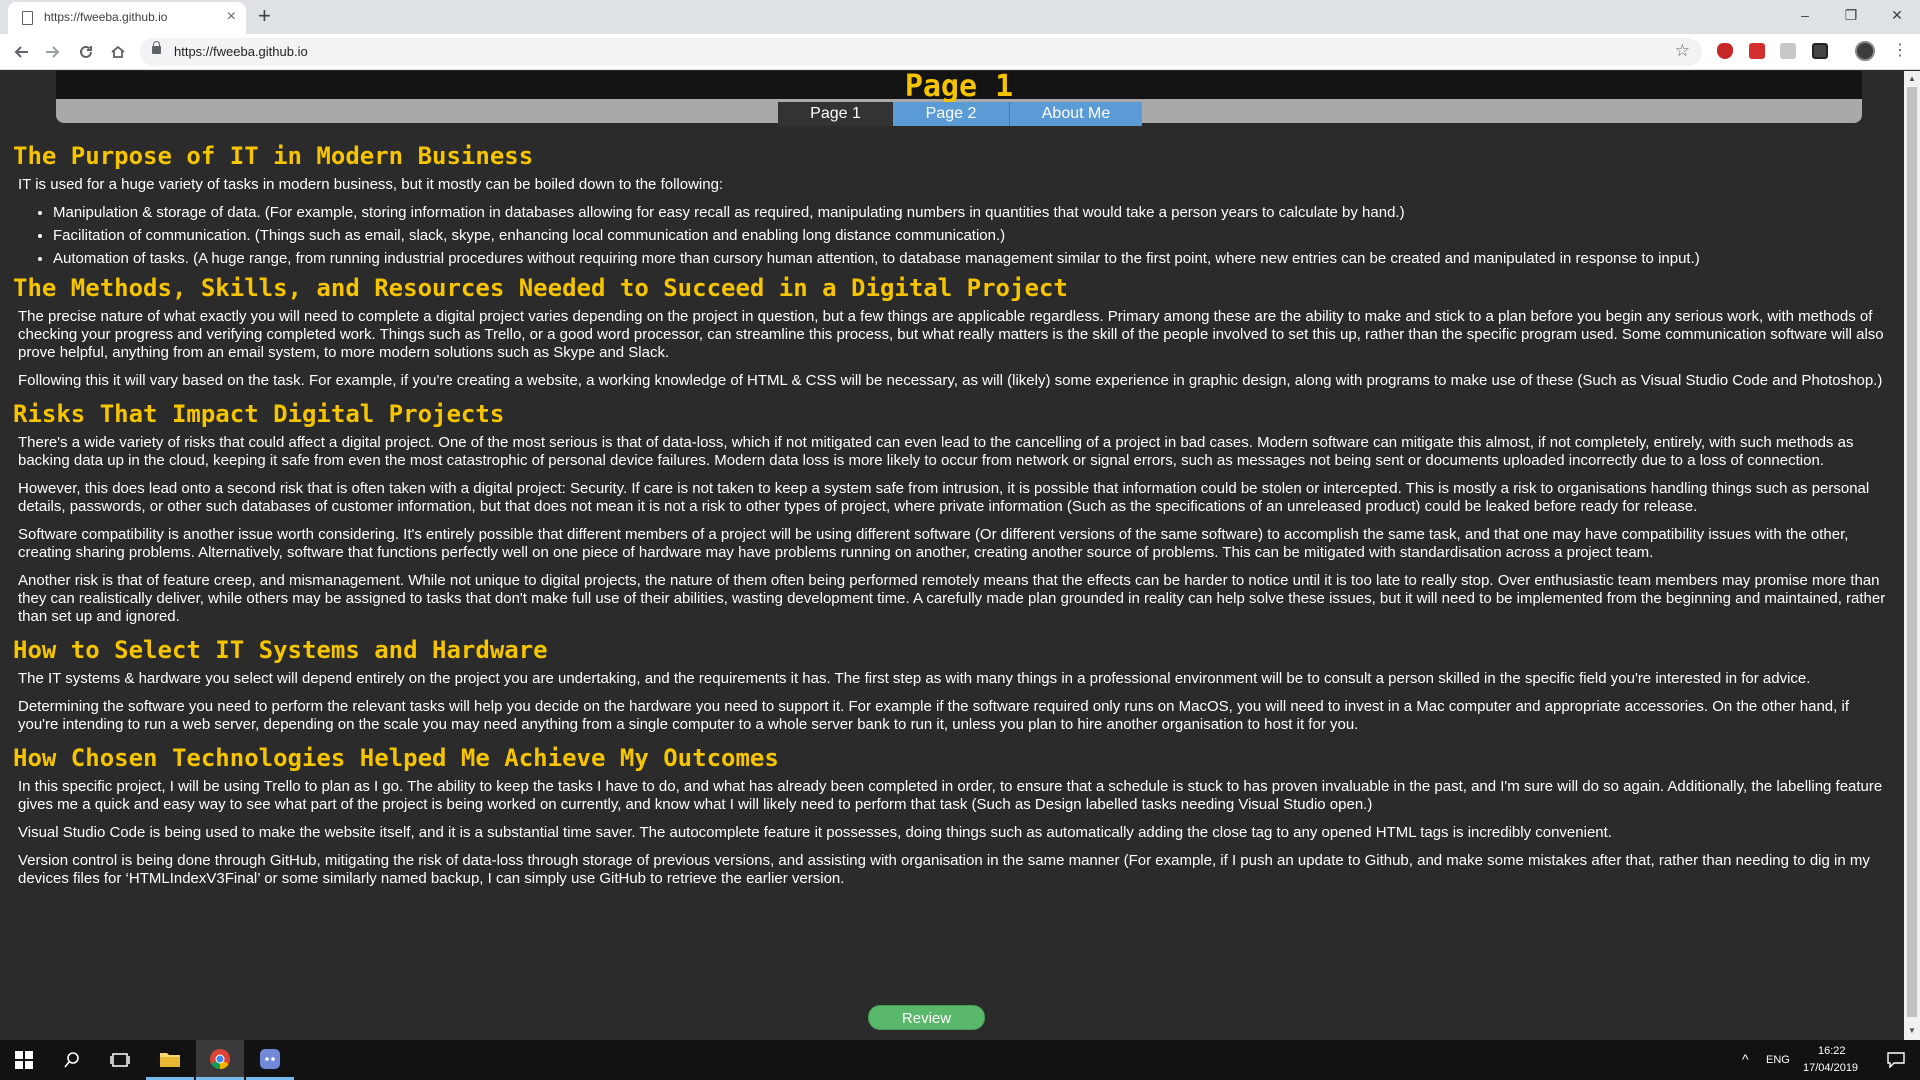 This screenshot has height=1080, width=1920. I want to click on nav-link-about-me: About Me, so click(1075, 114).